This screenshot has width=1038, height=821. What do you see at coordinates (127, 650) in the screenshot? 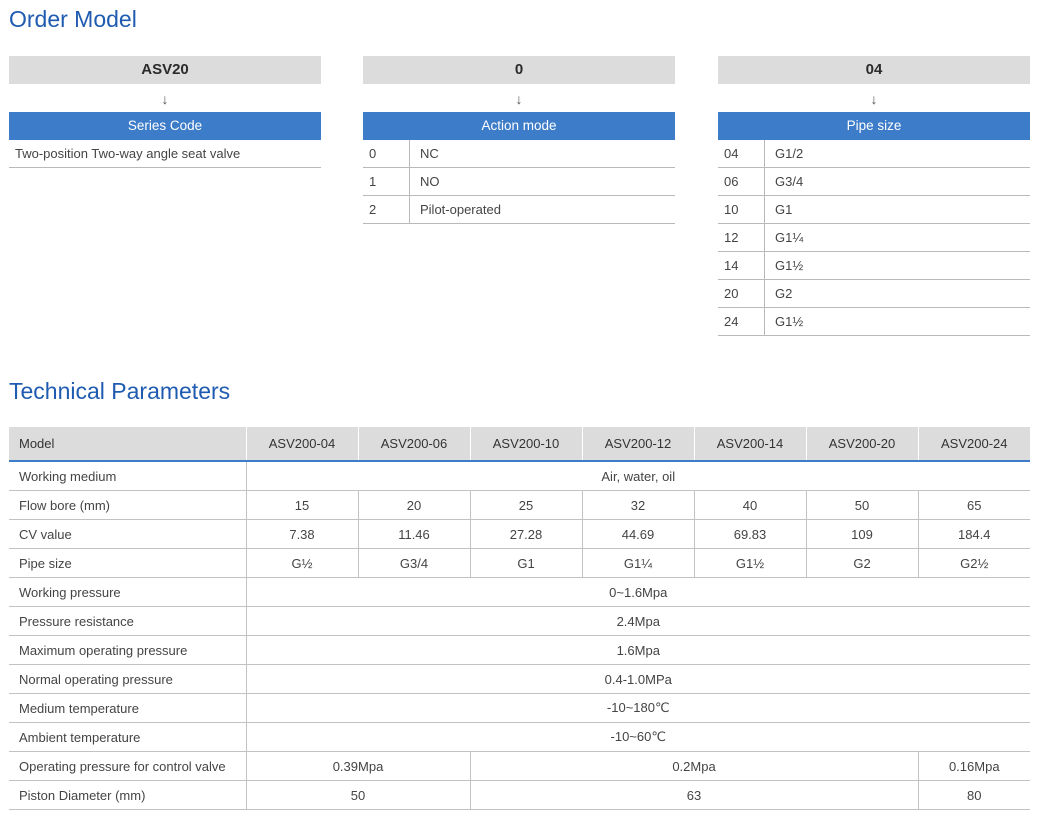
I see `row-label: Maximum operating pressure` at bounding box center [127, 650].